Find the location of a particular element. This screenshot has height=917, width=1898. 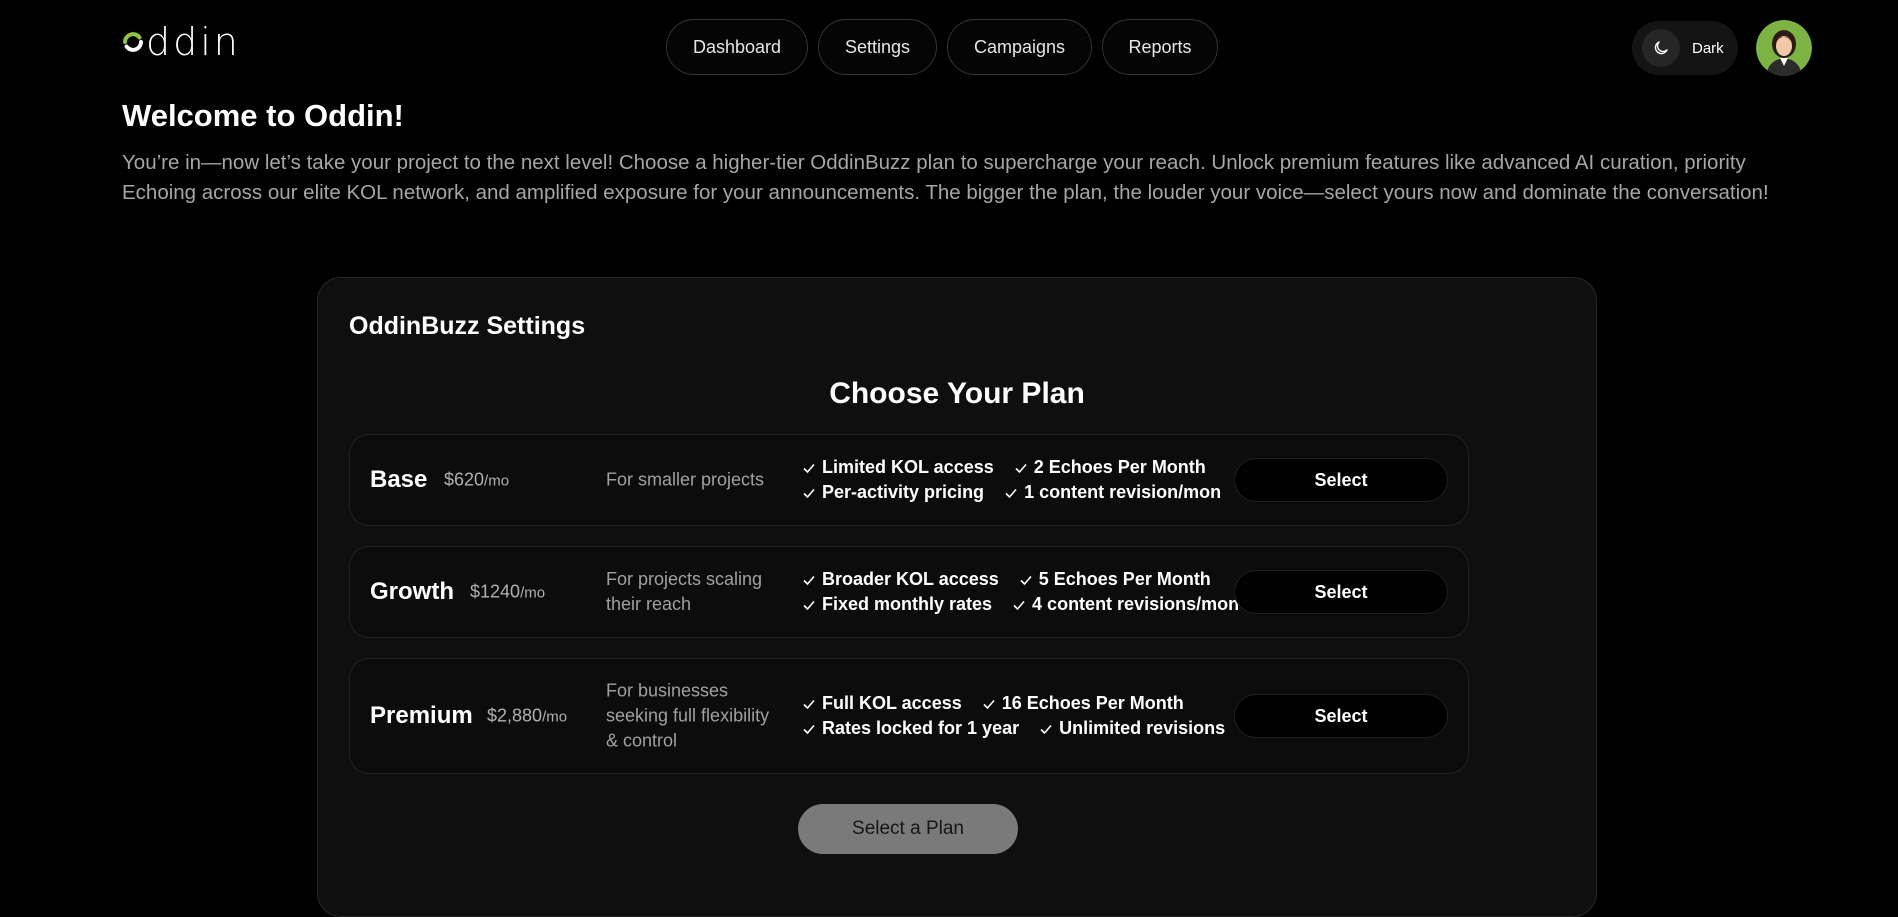

feature: Per-activity pricing is located at coordinates (893, 492).